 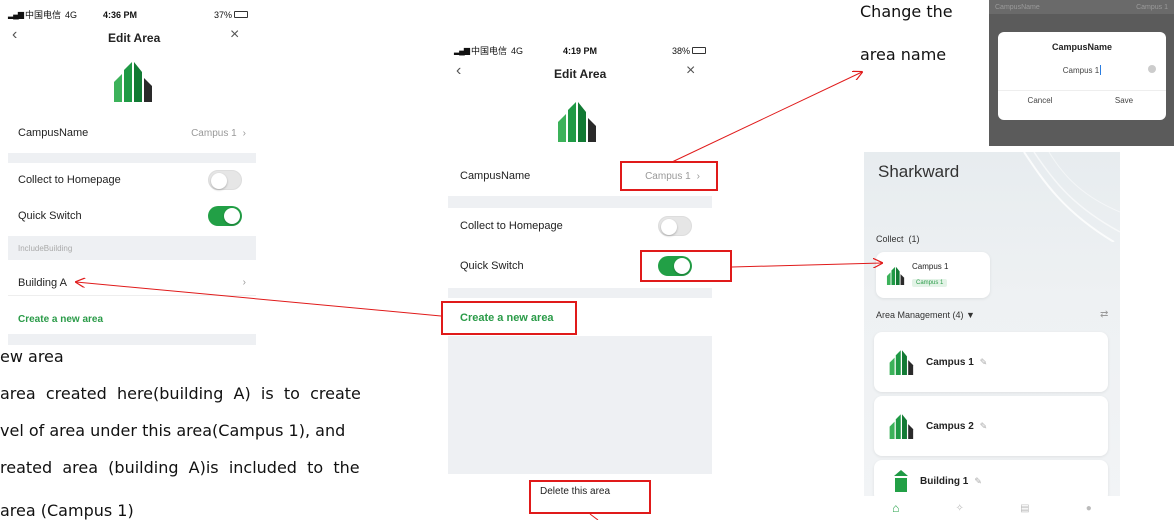 What do you see at coordinates (509, 318) in the screenshot?
I see `highlight-create-area` at bounding box center [509, 318].